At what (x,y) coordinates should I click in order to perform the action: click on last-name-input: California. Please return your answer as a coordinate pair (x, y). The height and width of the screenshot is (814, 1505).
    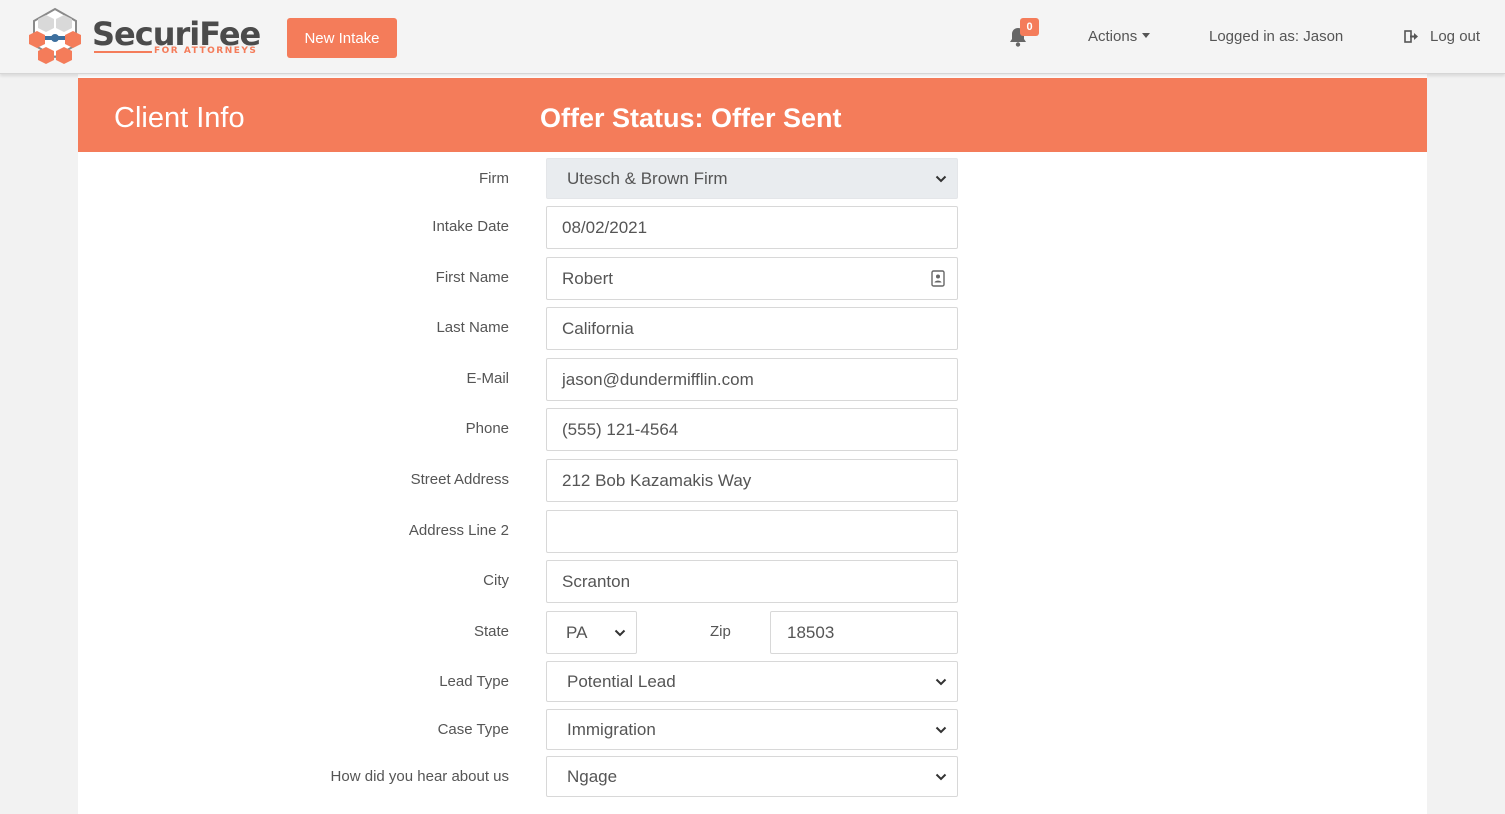
    Looking at the image, I should click on (752, 328).